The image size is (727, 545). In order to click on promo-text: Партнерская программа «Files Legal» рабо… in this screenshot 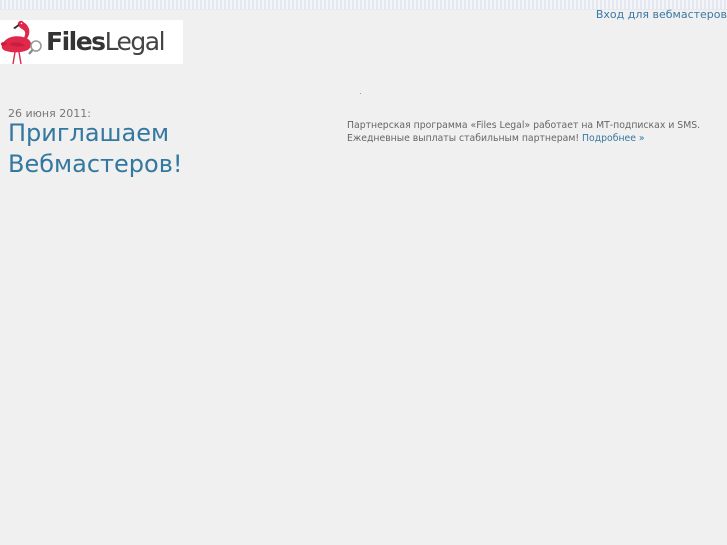, I will do `click(532, 132)`.